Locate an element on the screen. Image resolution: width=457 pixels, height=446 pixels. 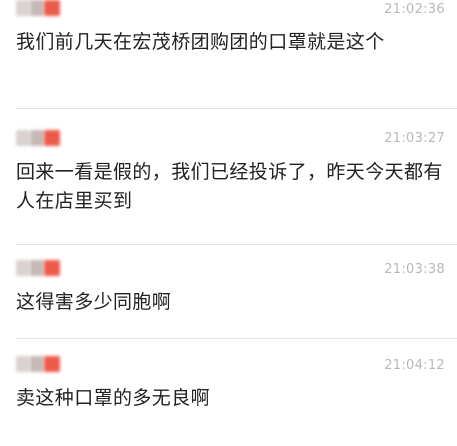
message-timestamp: 21:02:36 is located at coordinates (414, 9).